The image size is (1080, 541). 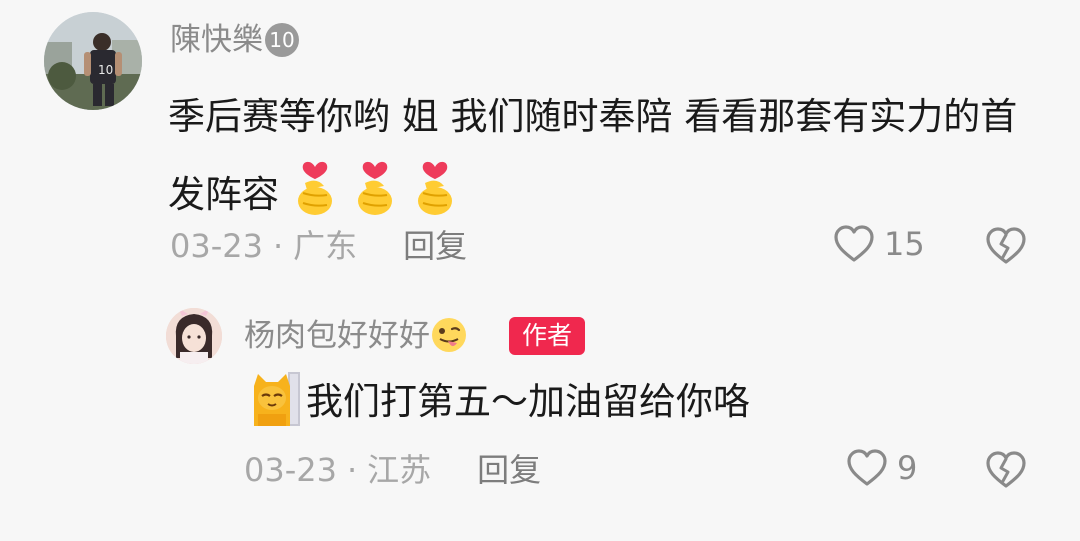 What do you see at coordinates (356, 336) in the screenshot?
I see `username: 杨肉包好好好` at bounding box center [356, 336].